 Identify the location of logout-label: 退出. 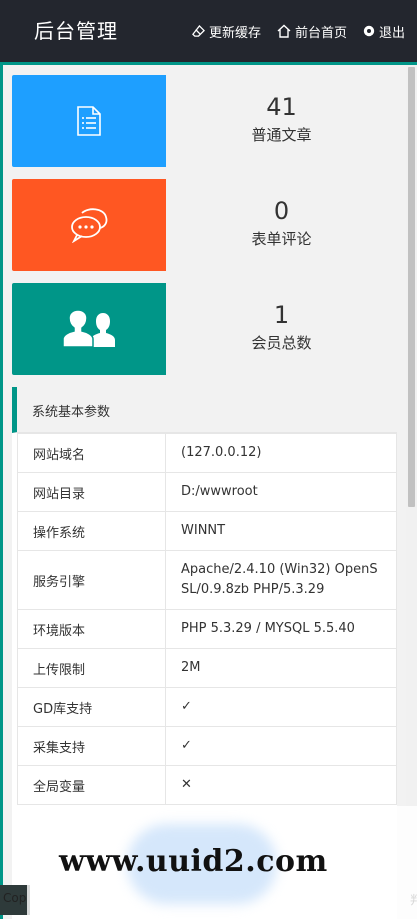
(391, 33).